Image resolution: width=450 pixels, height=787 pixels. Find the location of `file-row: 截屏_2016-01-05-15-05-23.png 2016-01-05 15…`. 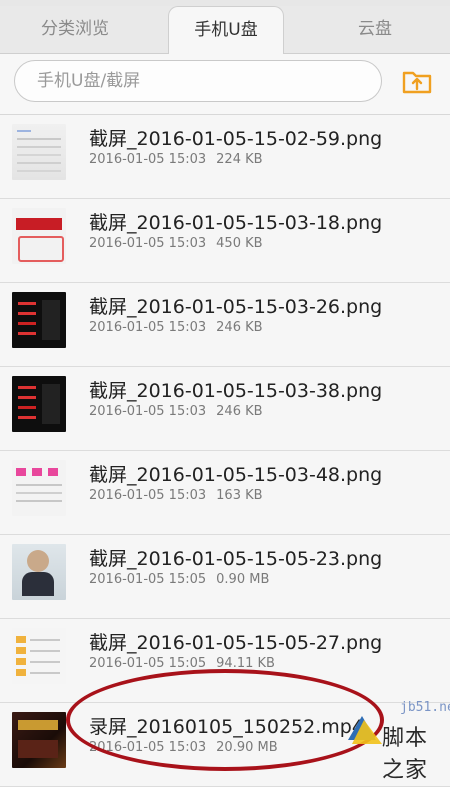

file-row: 截屏_2016-01-05-15-05-23.png 2016-01-05 15… is located at coordinates (225, 577).